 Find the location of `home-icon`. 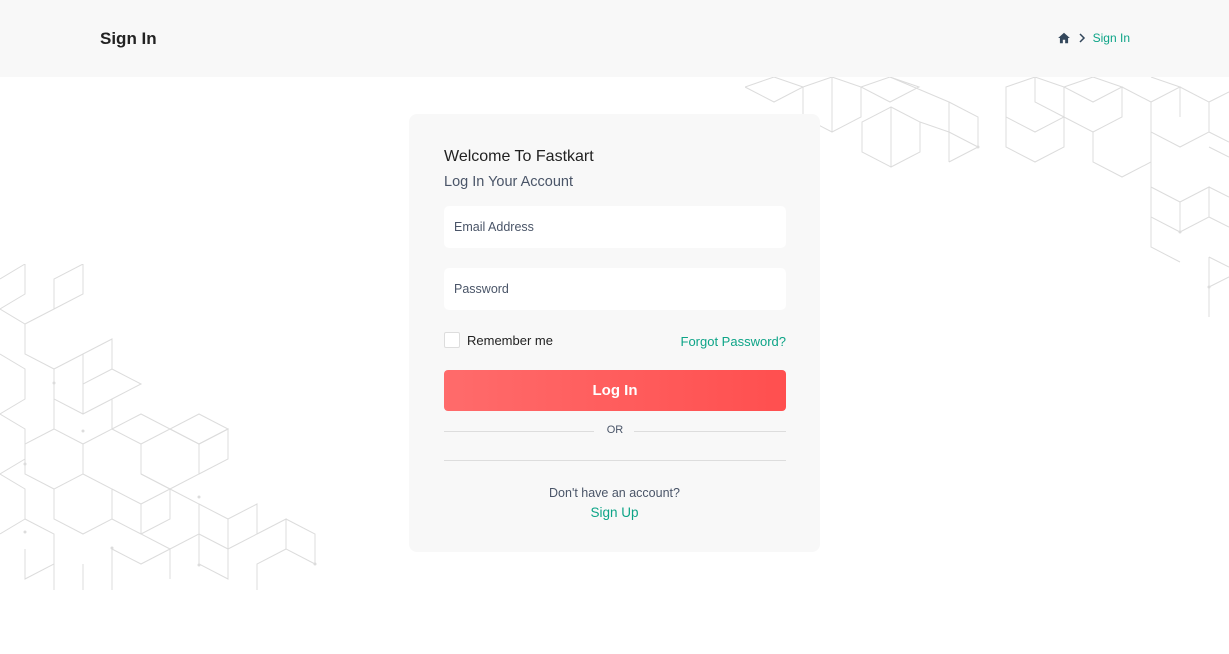

home-icon is located at coordinates (1064, 38).